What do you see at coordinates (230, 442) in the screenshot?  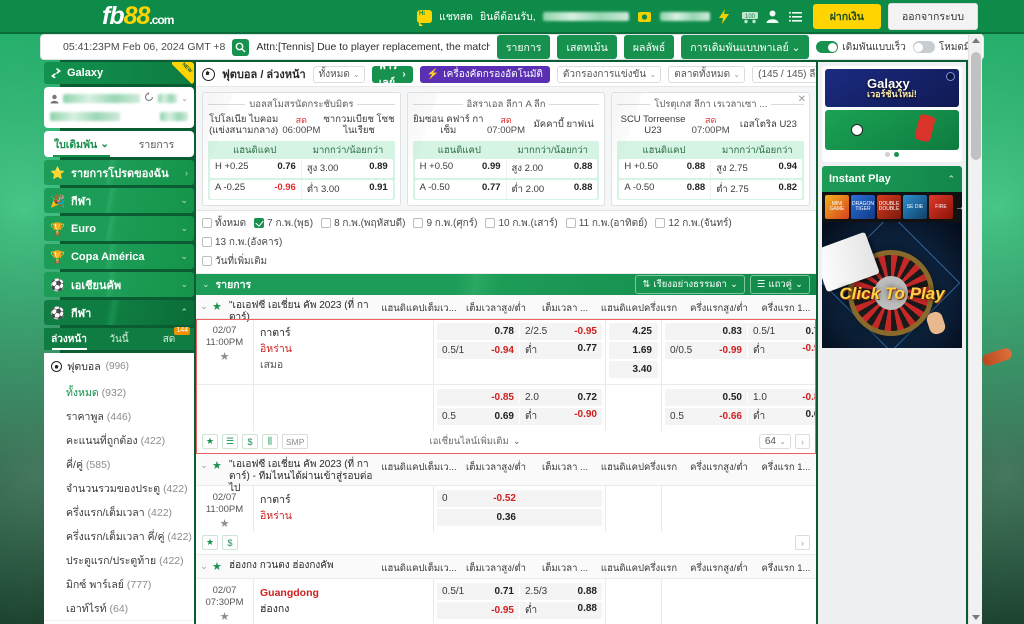 I see `stats-icon: ☰` at bounding box center [230, 442].